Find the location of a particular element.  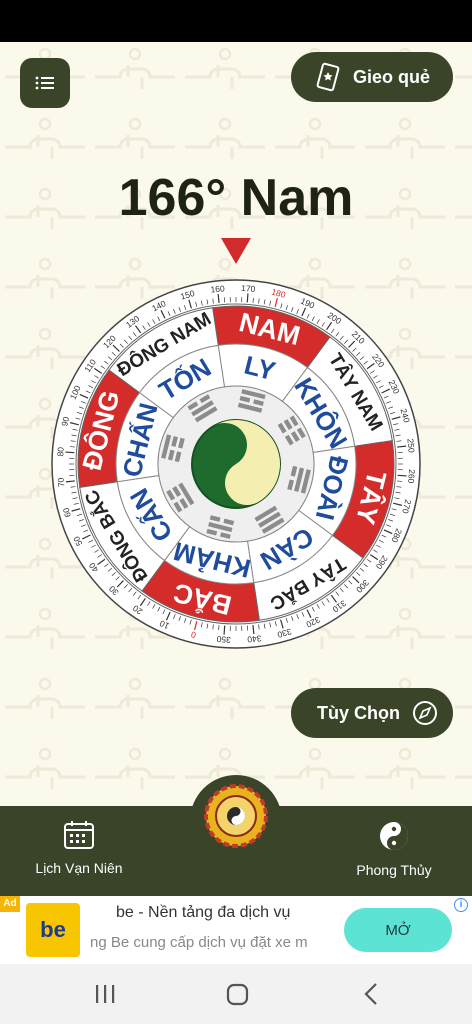

status-bar is located at coordinates (236, 21).